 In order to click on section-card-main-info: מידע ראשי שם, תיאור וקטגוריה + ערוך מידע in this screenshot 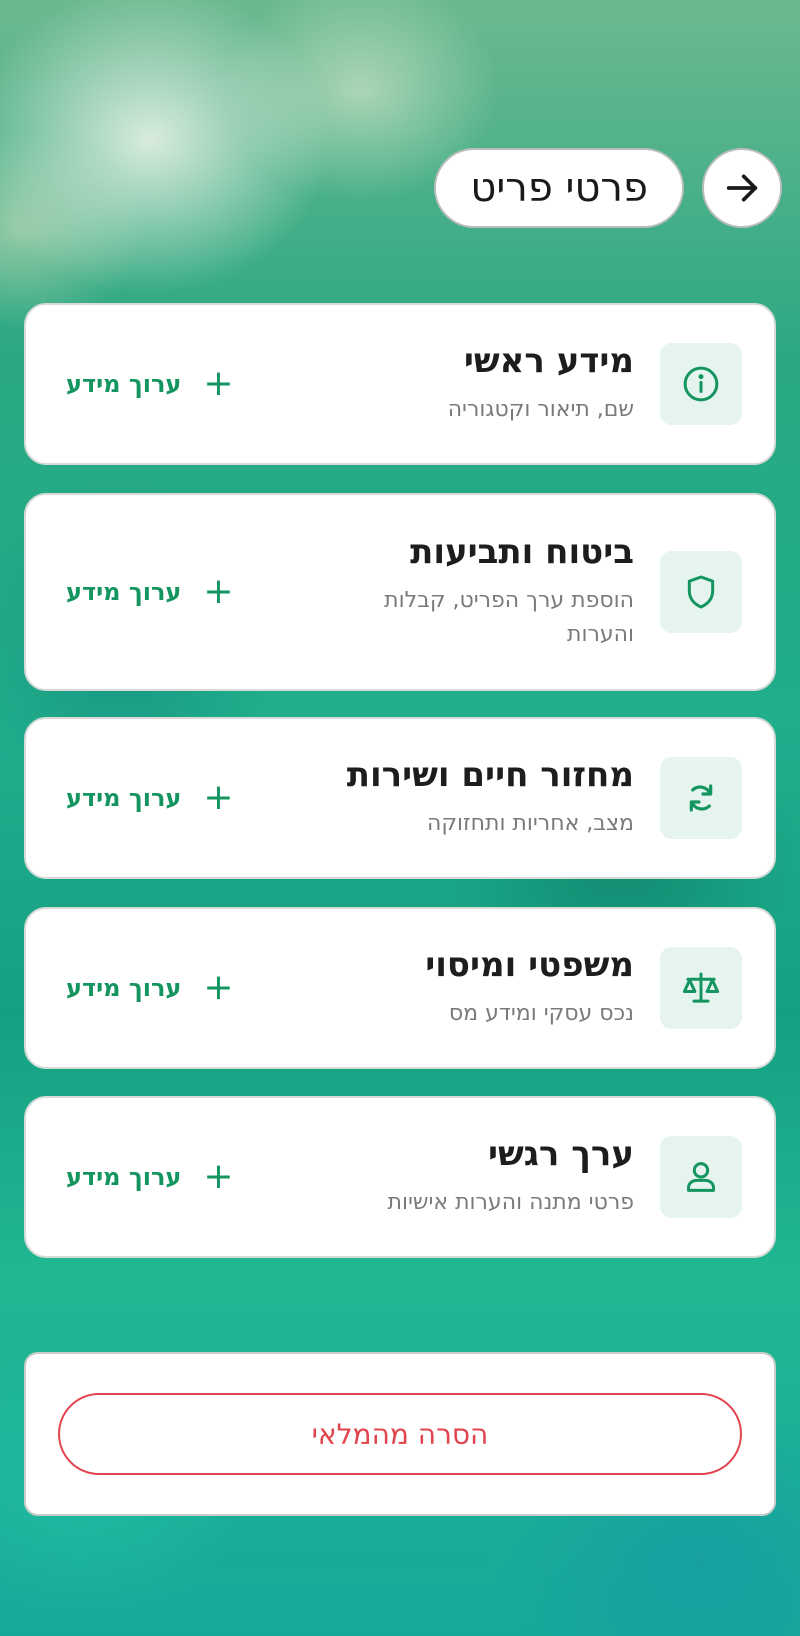, I will do `click(400, 384)`.